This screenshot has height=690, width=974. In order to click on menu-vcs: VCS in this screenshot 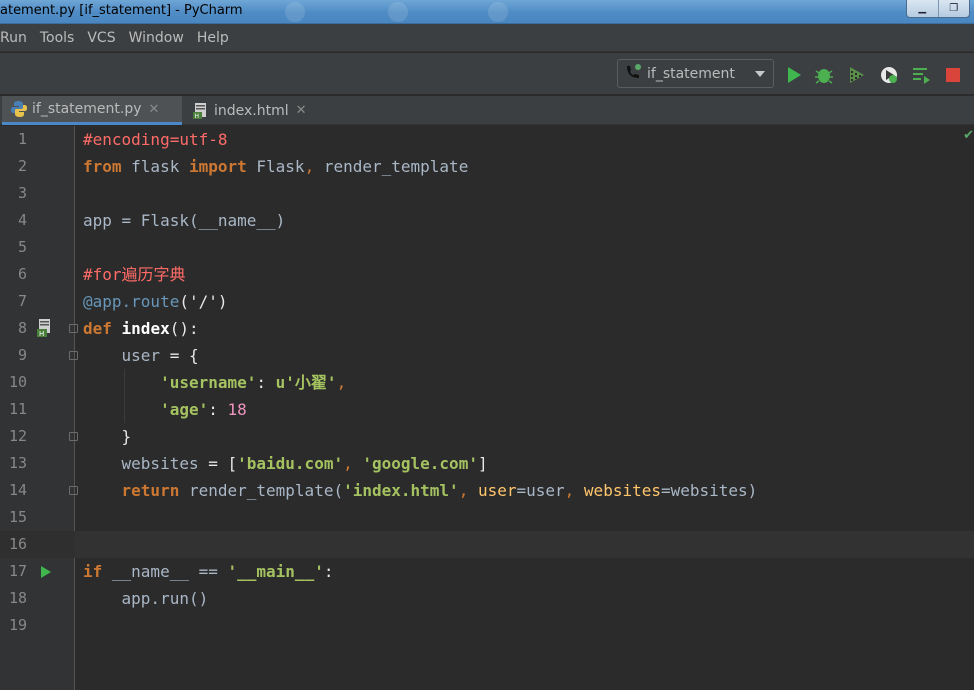, I will do `click(101, 38)`.